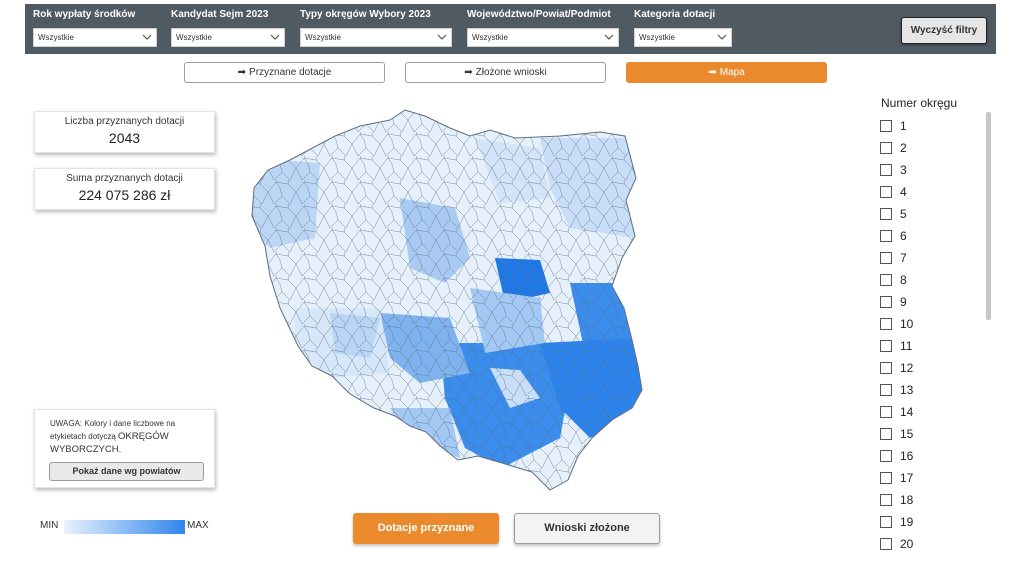  Describe the element at coordinates (944, 30) in the screenshot. I see `clear-filters-button: Wyczyść filtry` at that location.